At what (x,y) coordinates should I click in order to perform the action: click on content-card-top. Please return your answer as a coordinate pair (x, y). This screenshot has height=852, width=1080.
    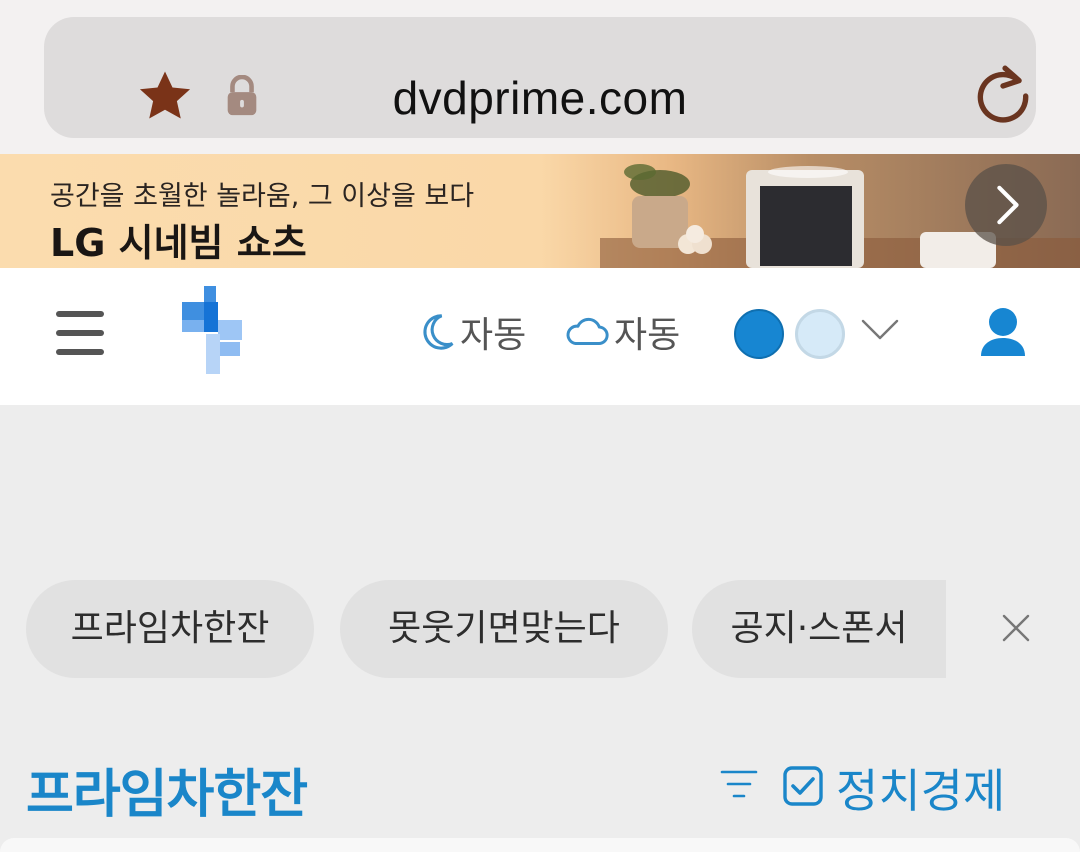
    Looking at the image, I should click on (540, 845).